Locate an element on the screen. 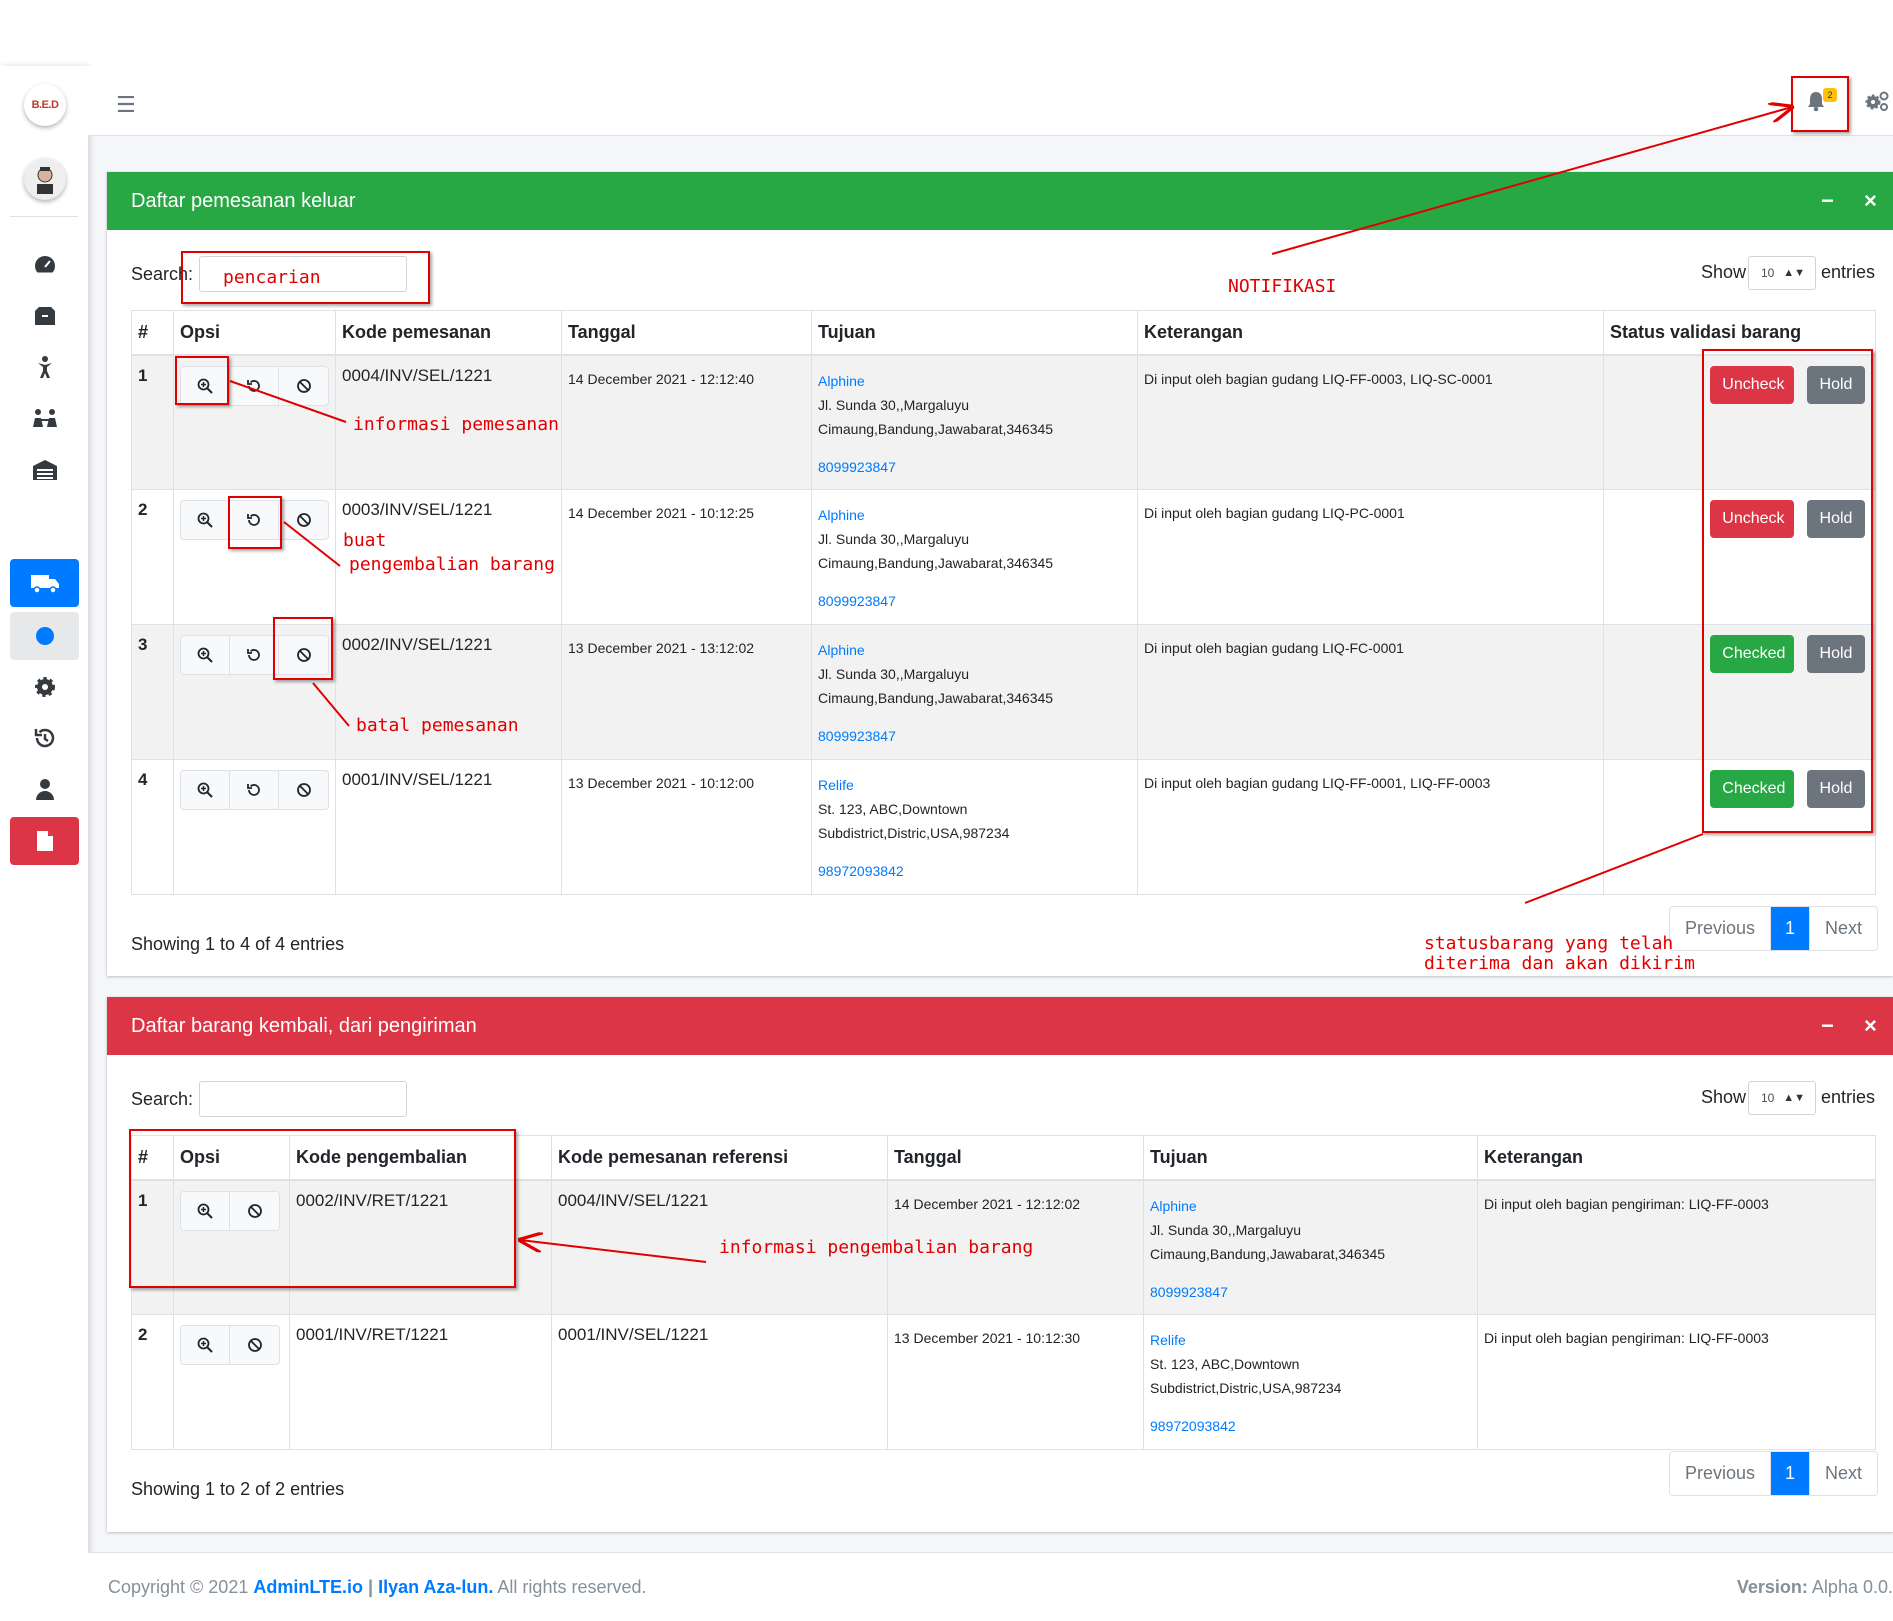  returns-pagination: Previous 1 Next is located at coordinates (1774, 1473).